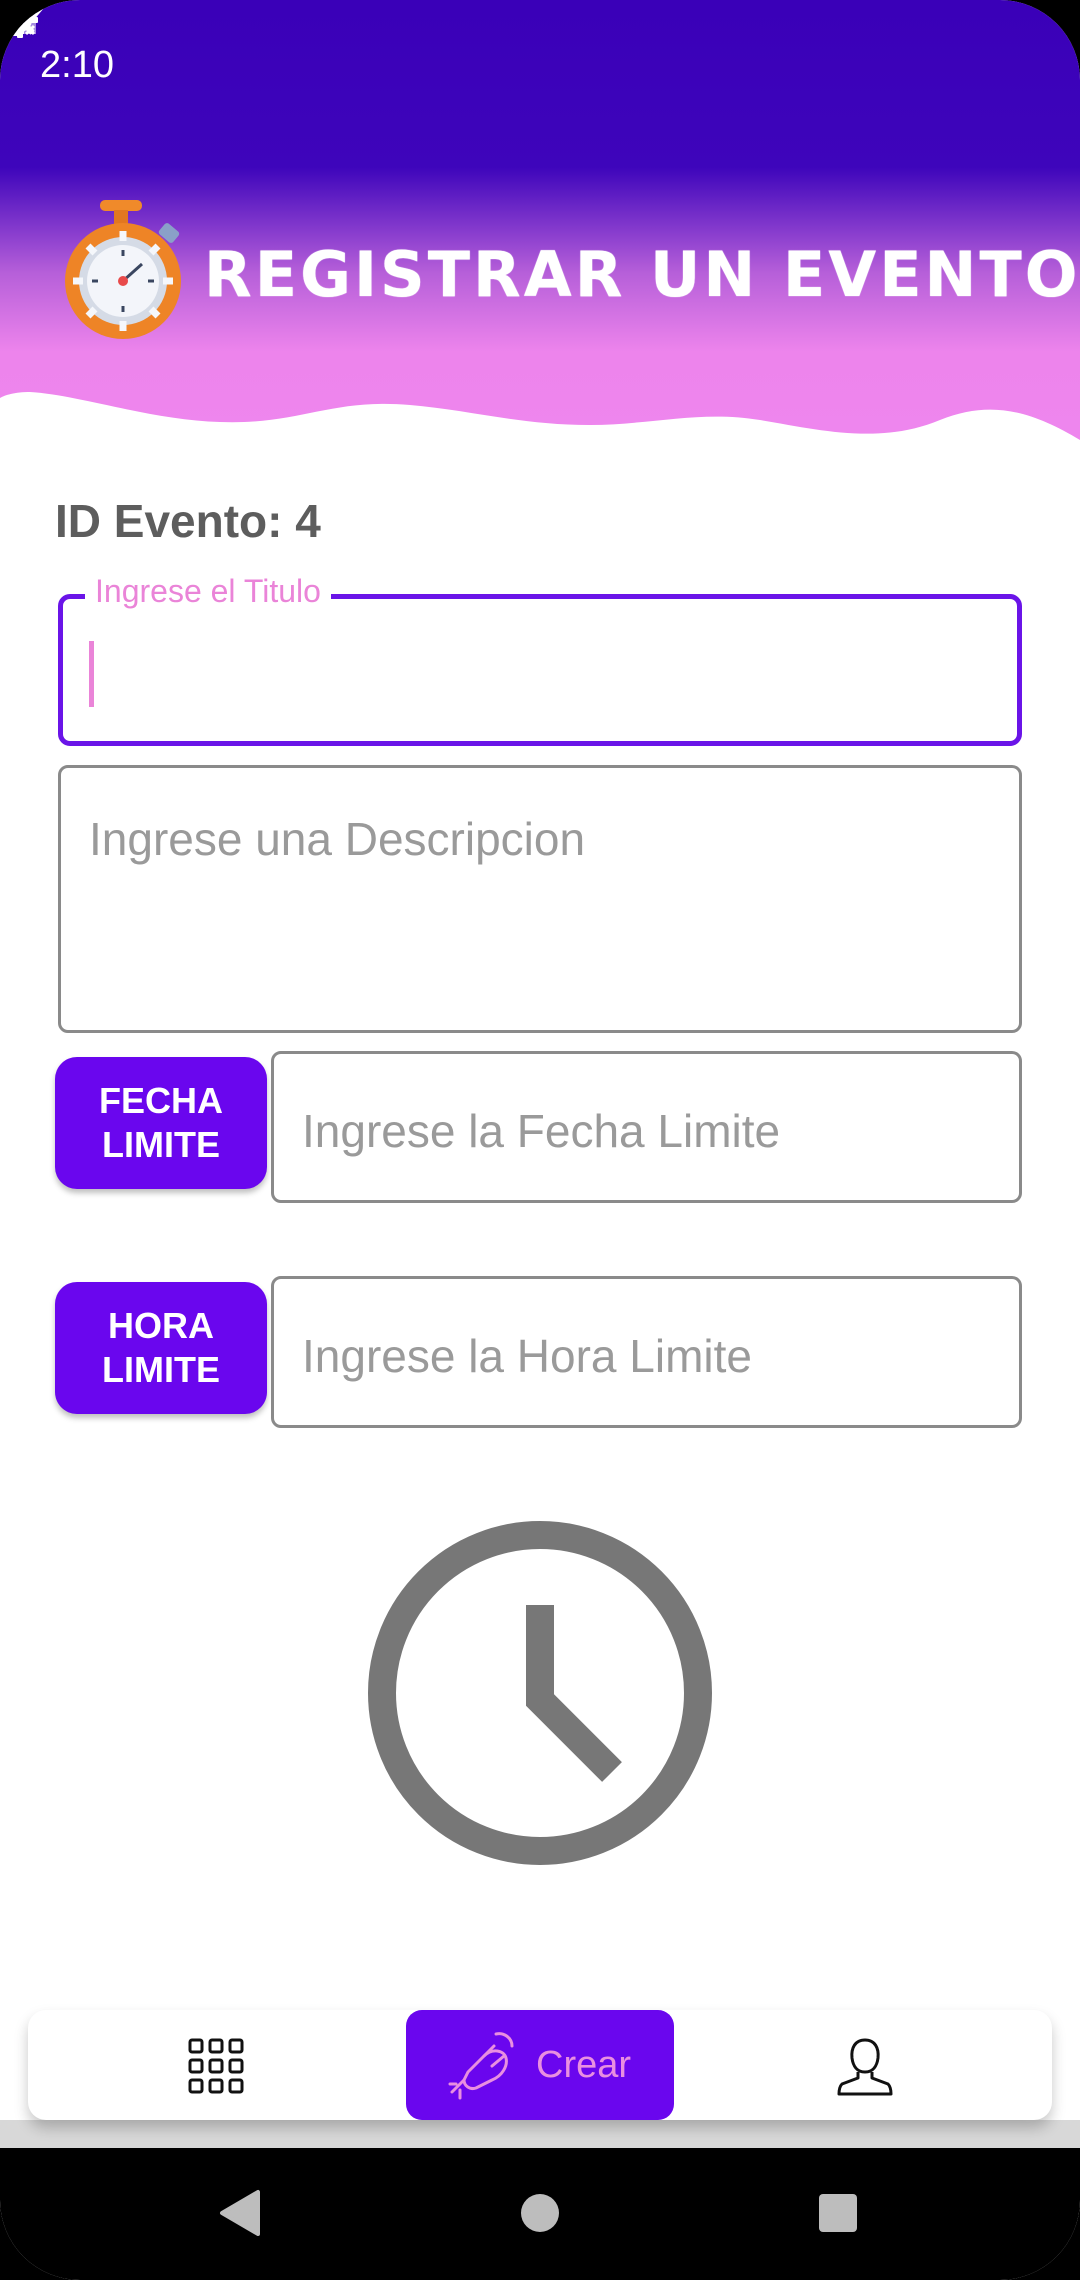 This screenshot has height=2280, width=1080. Describe the element at coordinates (161, 1123) in the screenshot. I see `fecha-limite-button: FECHA LIMITE` at that location.